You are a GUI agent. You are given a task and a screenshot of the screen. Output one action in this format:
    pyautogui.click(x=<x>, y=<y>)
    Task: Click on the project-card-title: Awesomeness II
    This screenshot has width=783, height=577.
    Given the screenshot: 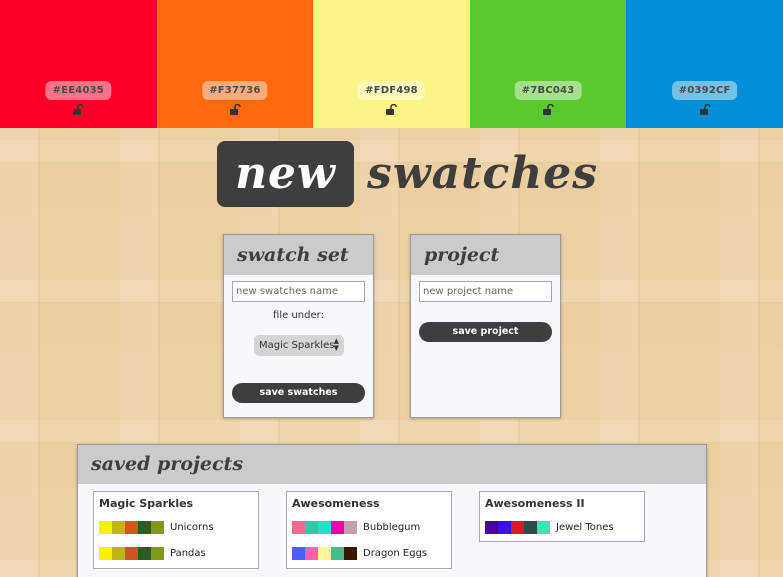 What is the action you would take?
    pyautogui.click(x=535, y=503)
    